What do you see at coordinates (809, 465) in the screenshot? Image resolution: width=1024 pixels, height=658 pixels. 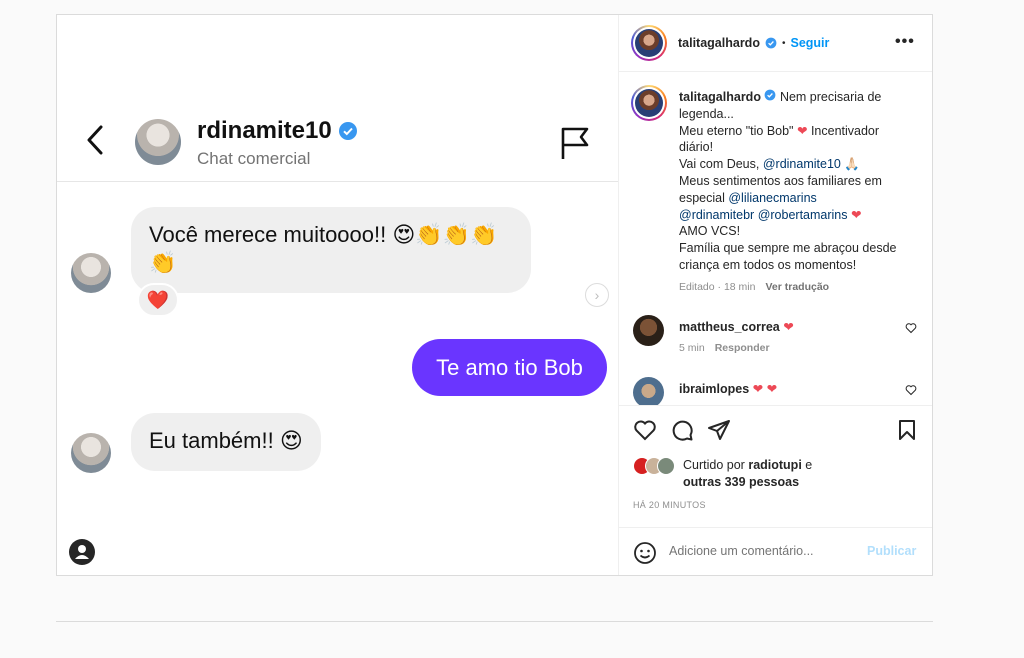 I see `likes-connector: e` at bounding box center [809, 465].